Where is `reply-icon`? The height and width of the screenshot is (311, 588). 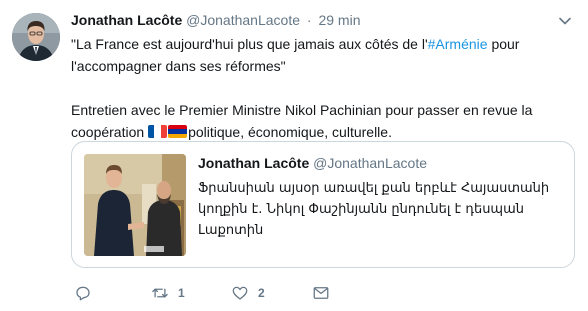
reply-icon is located at coordinates (83, 293).